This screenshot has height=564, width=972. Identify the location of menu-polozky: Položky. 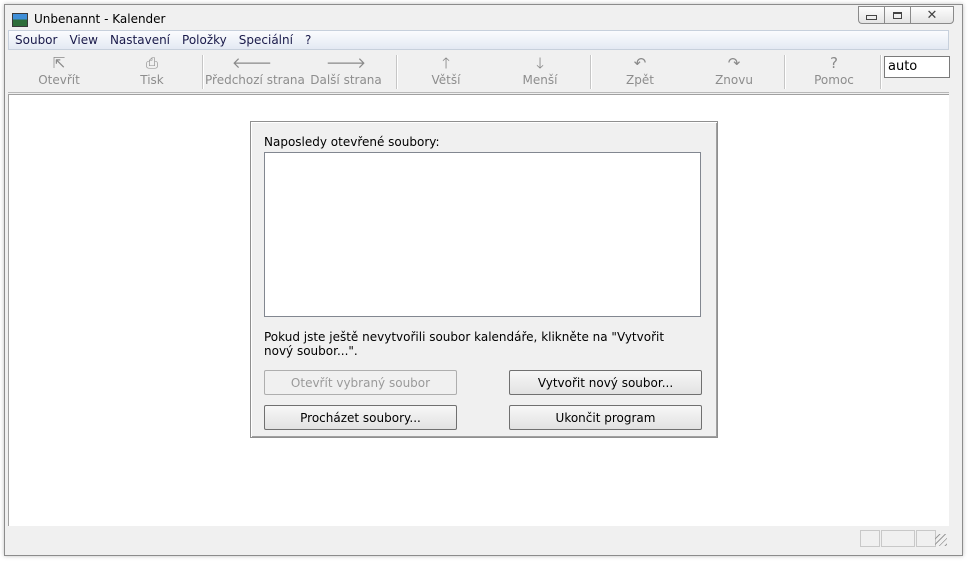
(204, 40).